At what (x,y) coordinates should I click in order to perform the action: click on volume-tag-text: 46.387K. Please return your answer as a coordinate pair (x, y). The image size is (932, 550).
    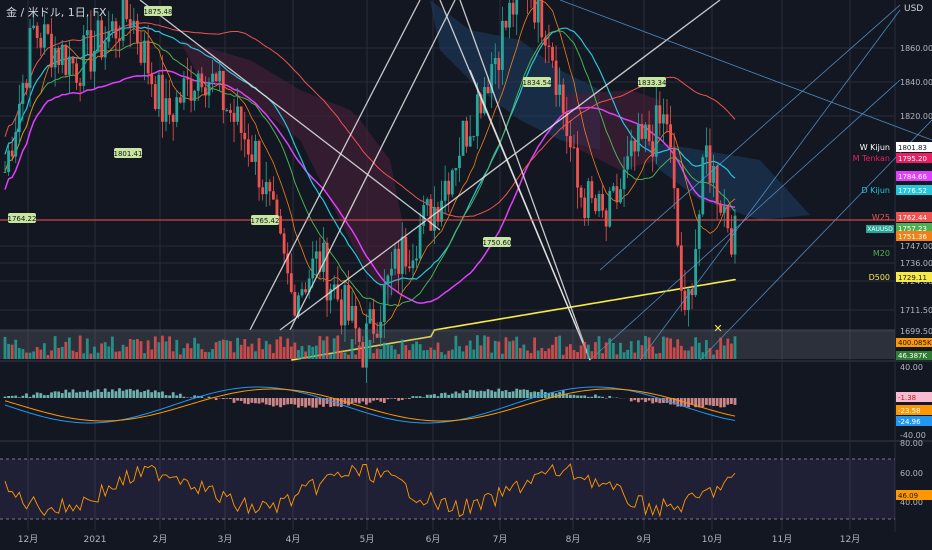
    Looking at the image, I should click on (912, 356).